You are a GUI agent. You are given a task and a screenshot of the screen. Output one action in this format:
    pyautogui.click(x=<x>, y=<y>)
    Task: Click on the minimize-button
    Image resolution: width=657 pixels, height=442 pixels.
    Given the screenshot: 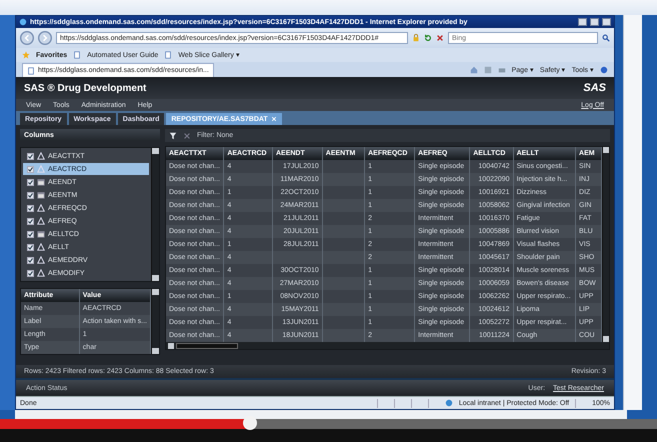 What is the action you would take?
    pyautogui.click(x=582, y=22)
    